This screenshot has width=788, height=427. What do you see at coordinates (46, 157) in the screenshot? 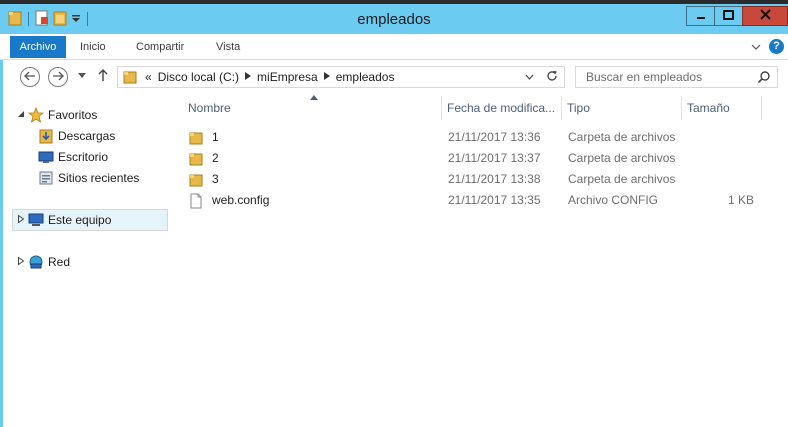
I see `desktop-icon` at bounding box center [46, 157].